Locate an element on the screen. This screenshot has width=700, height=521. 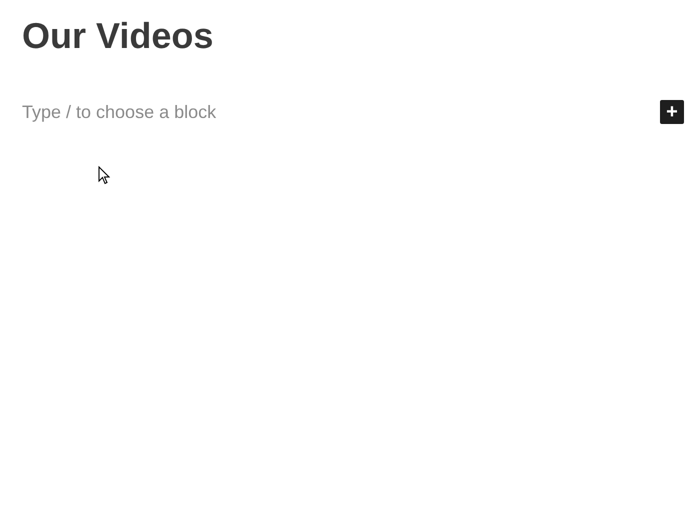
page-title: Our Videos is located at coordinates (118, 36).